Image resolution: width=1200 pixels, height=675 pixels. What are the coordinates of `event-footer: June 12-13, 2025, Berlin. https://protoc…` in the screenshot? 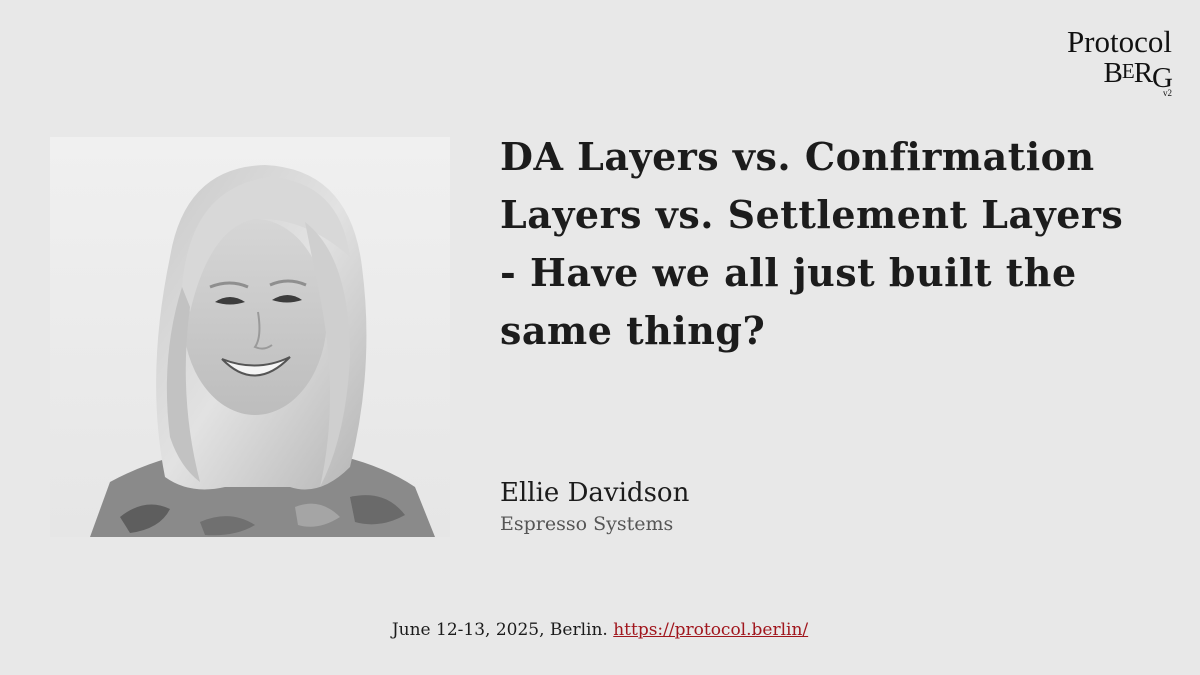 It's located at (600, 630).